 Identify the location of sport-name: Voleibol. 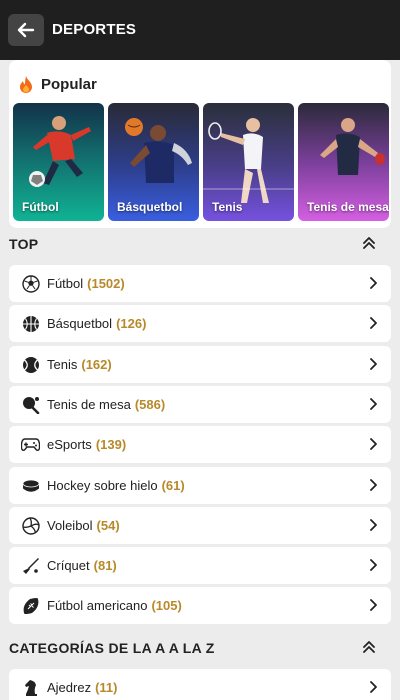
(70, 525).